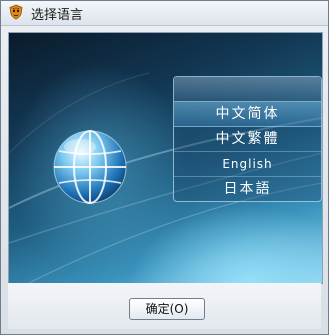 The height and width of the screenshot is (335, 329). What do you see at coordinates (16, 12) in the screenshot?
I see `tiger-shield-icon` at bounding box center [16, 12].